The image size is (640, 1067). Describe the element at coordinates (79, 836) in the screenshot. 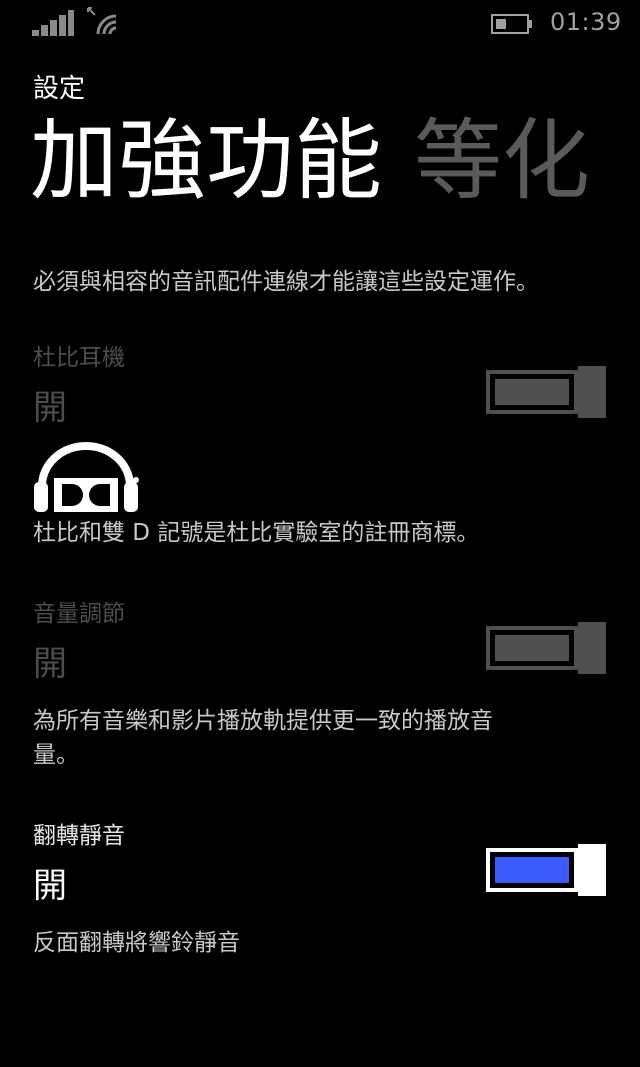

I see `flip-to-mute-label: 翻轉靜音` at that location.